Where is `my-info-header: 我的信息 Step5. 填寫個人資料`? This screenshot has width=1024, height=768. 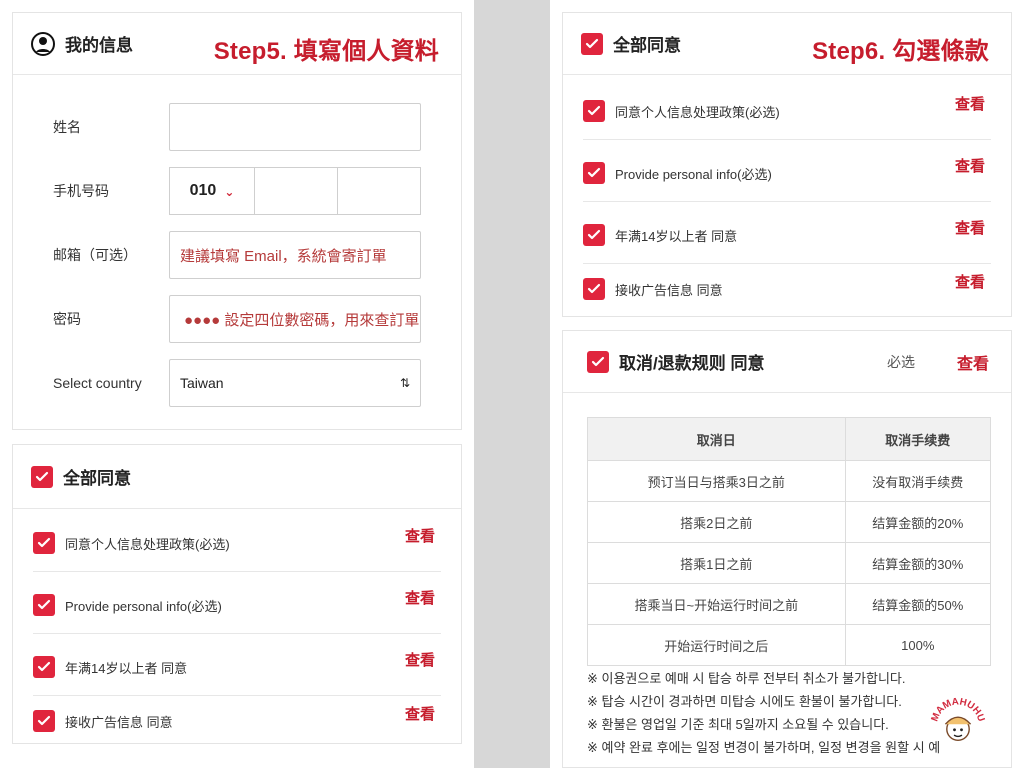
my-info-header: 我的信息 Step5. 填寫個人資料 is located at coordinates (237, 44).